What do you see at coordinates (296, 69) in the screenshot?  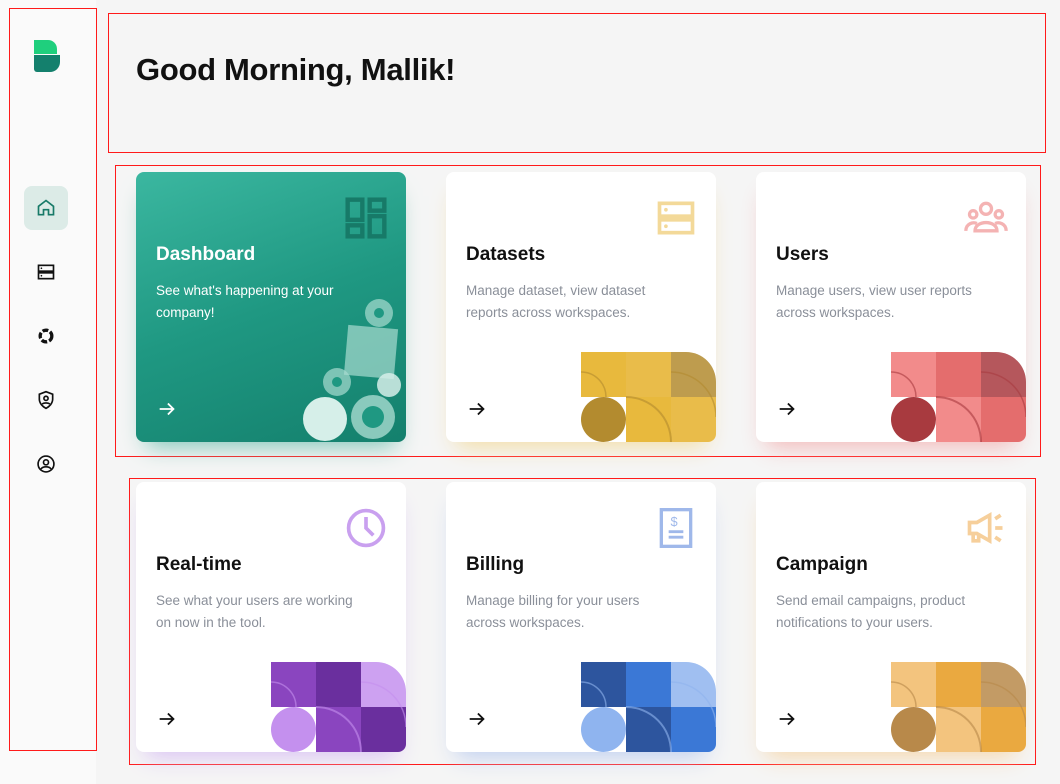 I see `page-title: Good Morning, Mallik!` at bounding box center [296, 69].